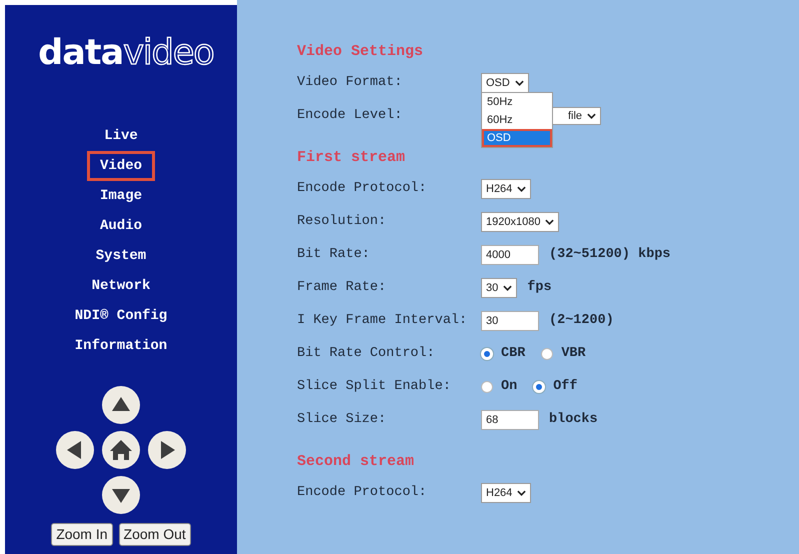 The image size is (799, 554). What do you see at coordinates (342, 221) in the screenshot?
I see `field-label: Resolution:` at bounding box center [342, 221].